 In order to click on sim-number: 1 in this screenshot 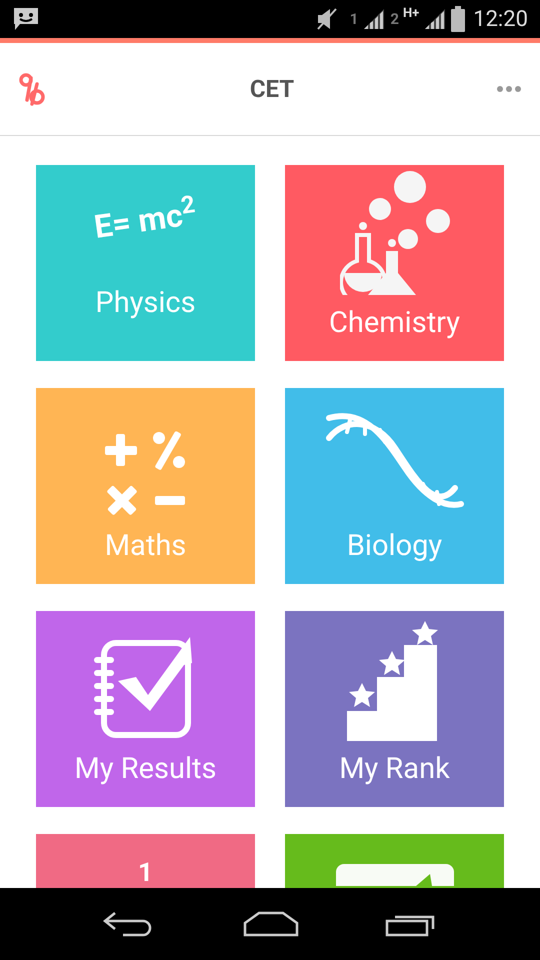, I will do `click(354, 19)`.